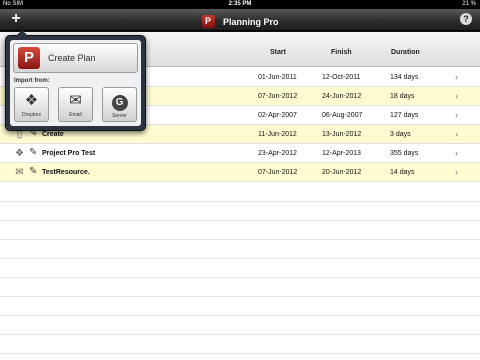  I want to click on plan-duration: 355 days, so click(404, 153).